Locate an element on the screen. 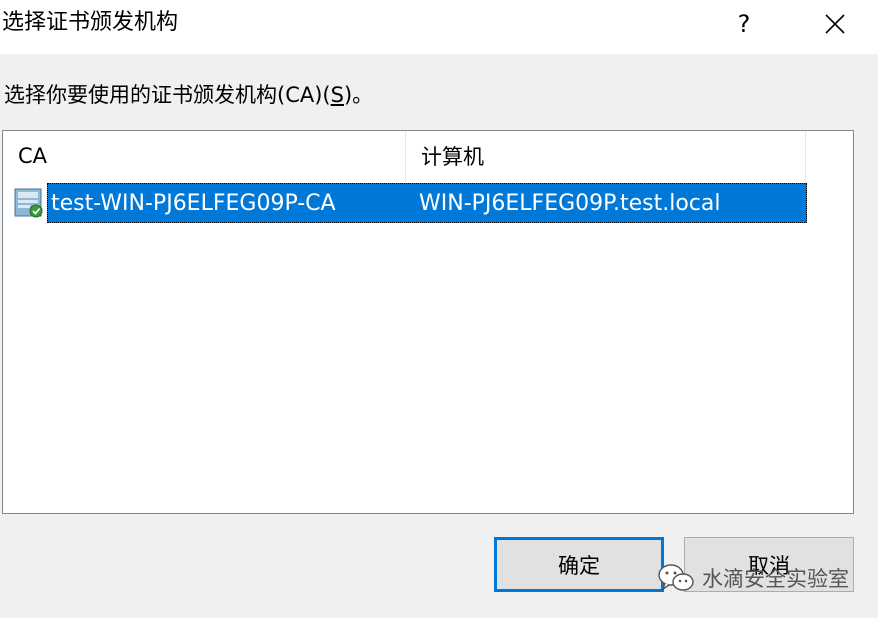  close-icon is located at coordinates (835, 24).